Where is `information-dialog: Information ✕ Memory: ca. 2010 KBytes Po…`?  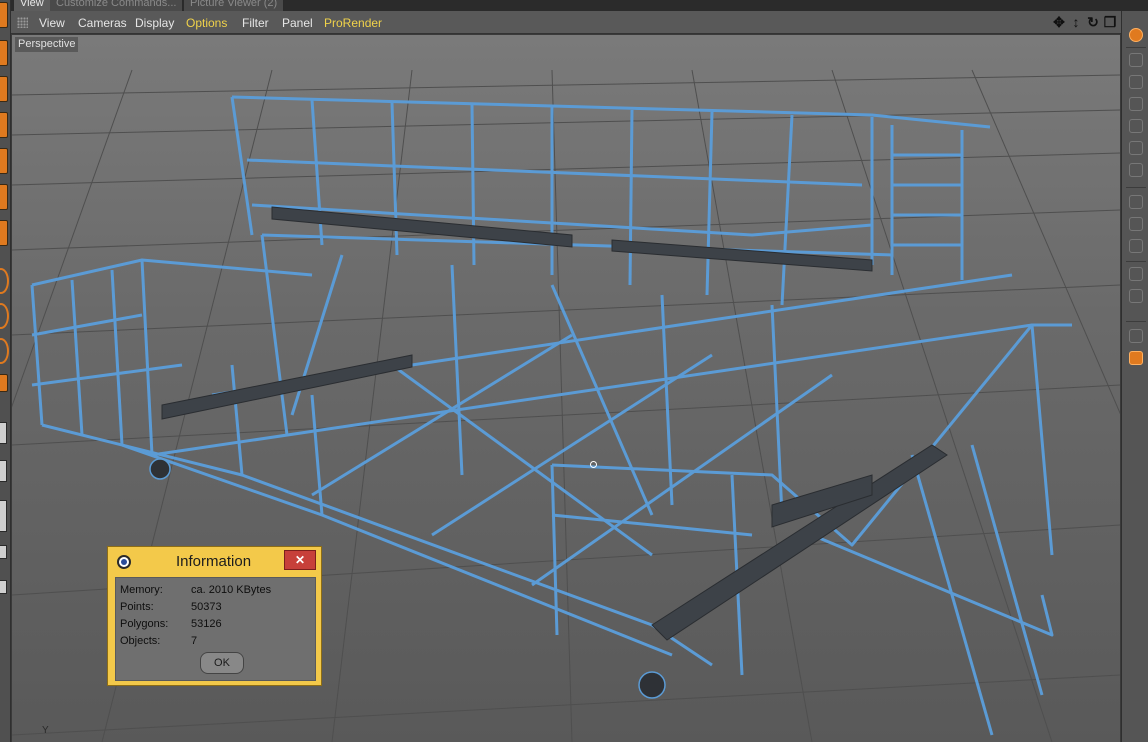
information-dialog: Information ✕ Memory: ca. 2010 KBytes Po… is located at coordinates (214, 616).